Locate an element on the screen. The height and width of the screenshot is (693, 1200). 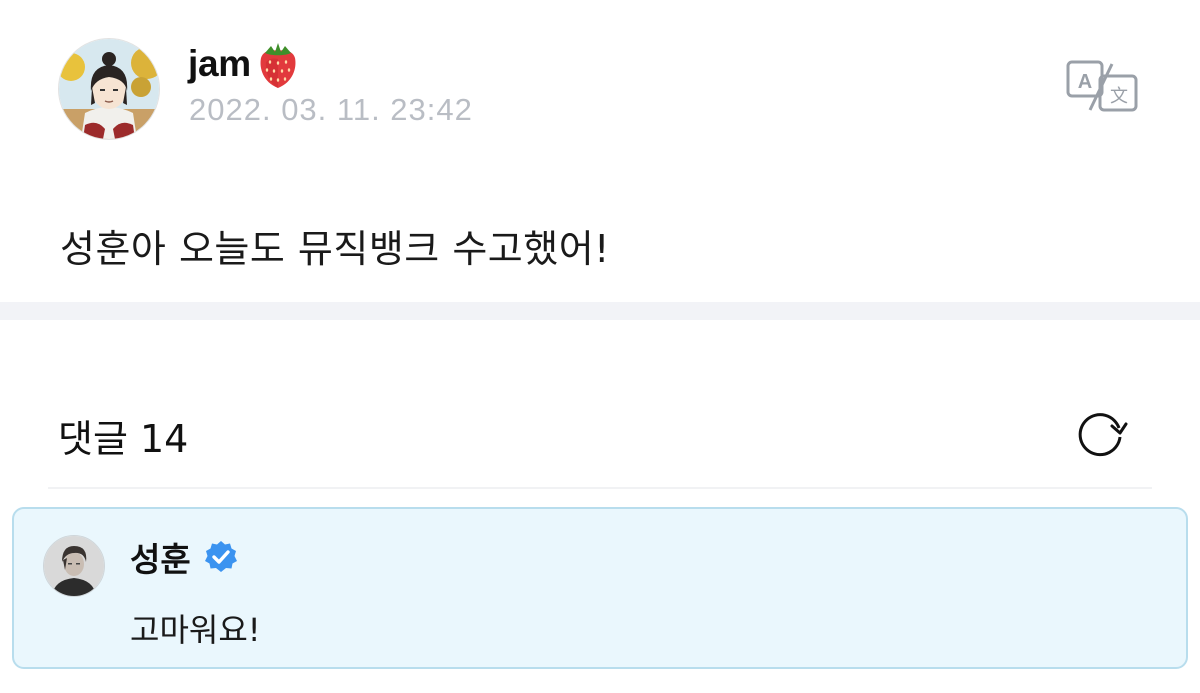
section-divider is located at coordinates (600, 311).